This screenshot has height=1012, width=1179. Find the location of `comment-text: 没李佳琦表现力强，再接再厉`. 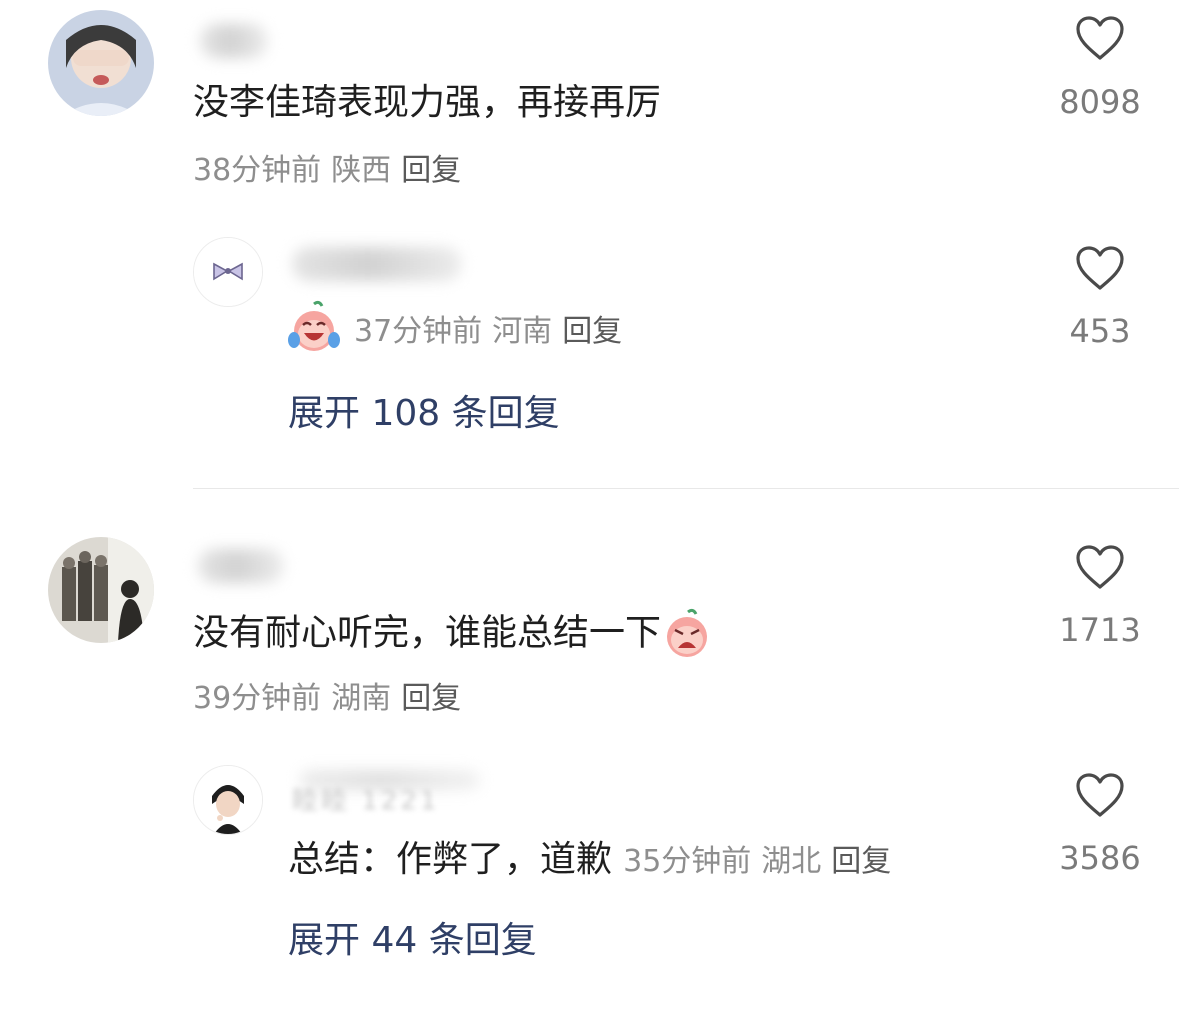

comment-text: 没李佳琦表现力强，再接再厉 is located at coordinates (427, 102).